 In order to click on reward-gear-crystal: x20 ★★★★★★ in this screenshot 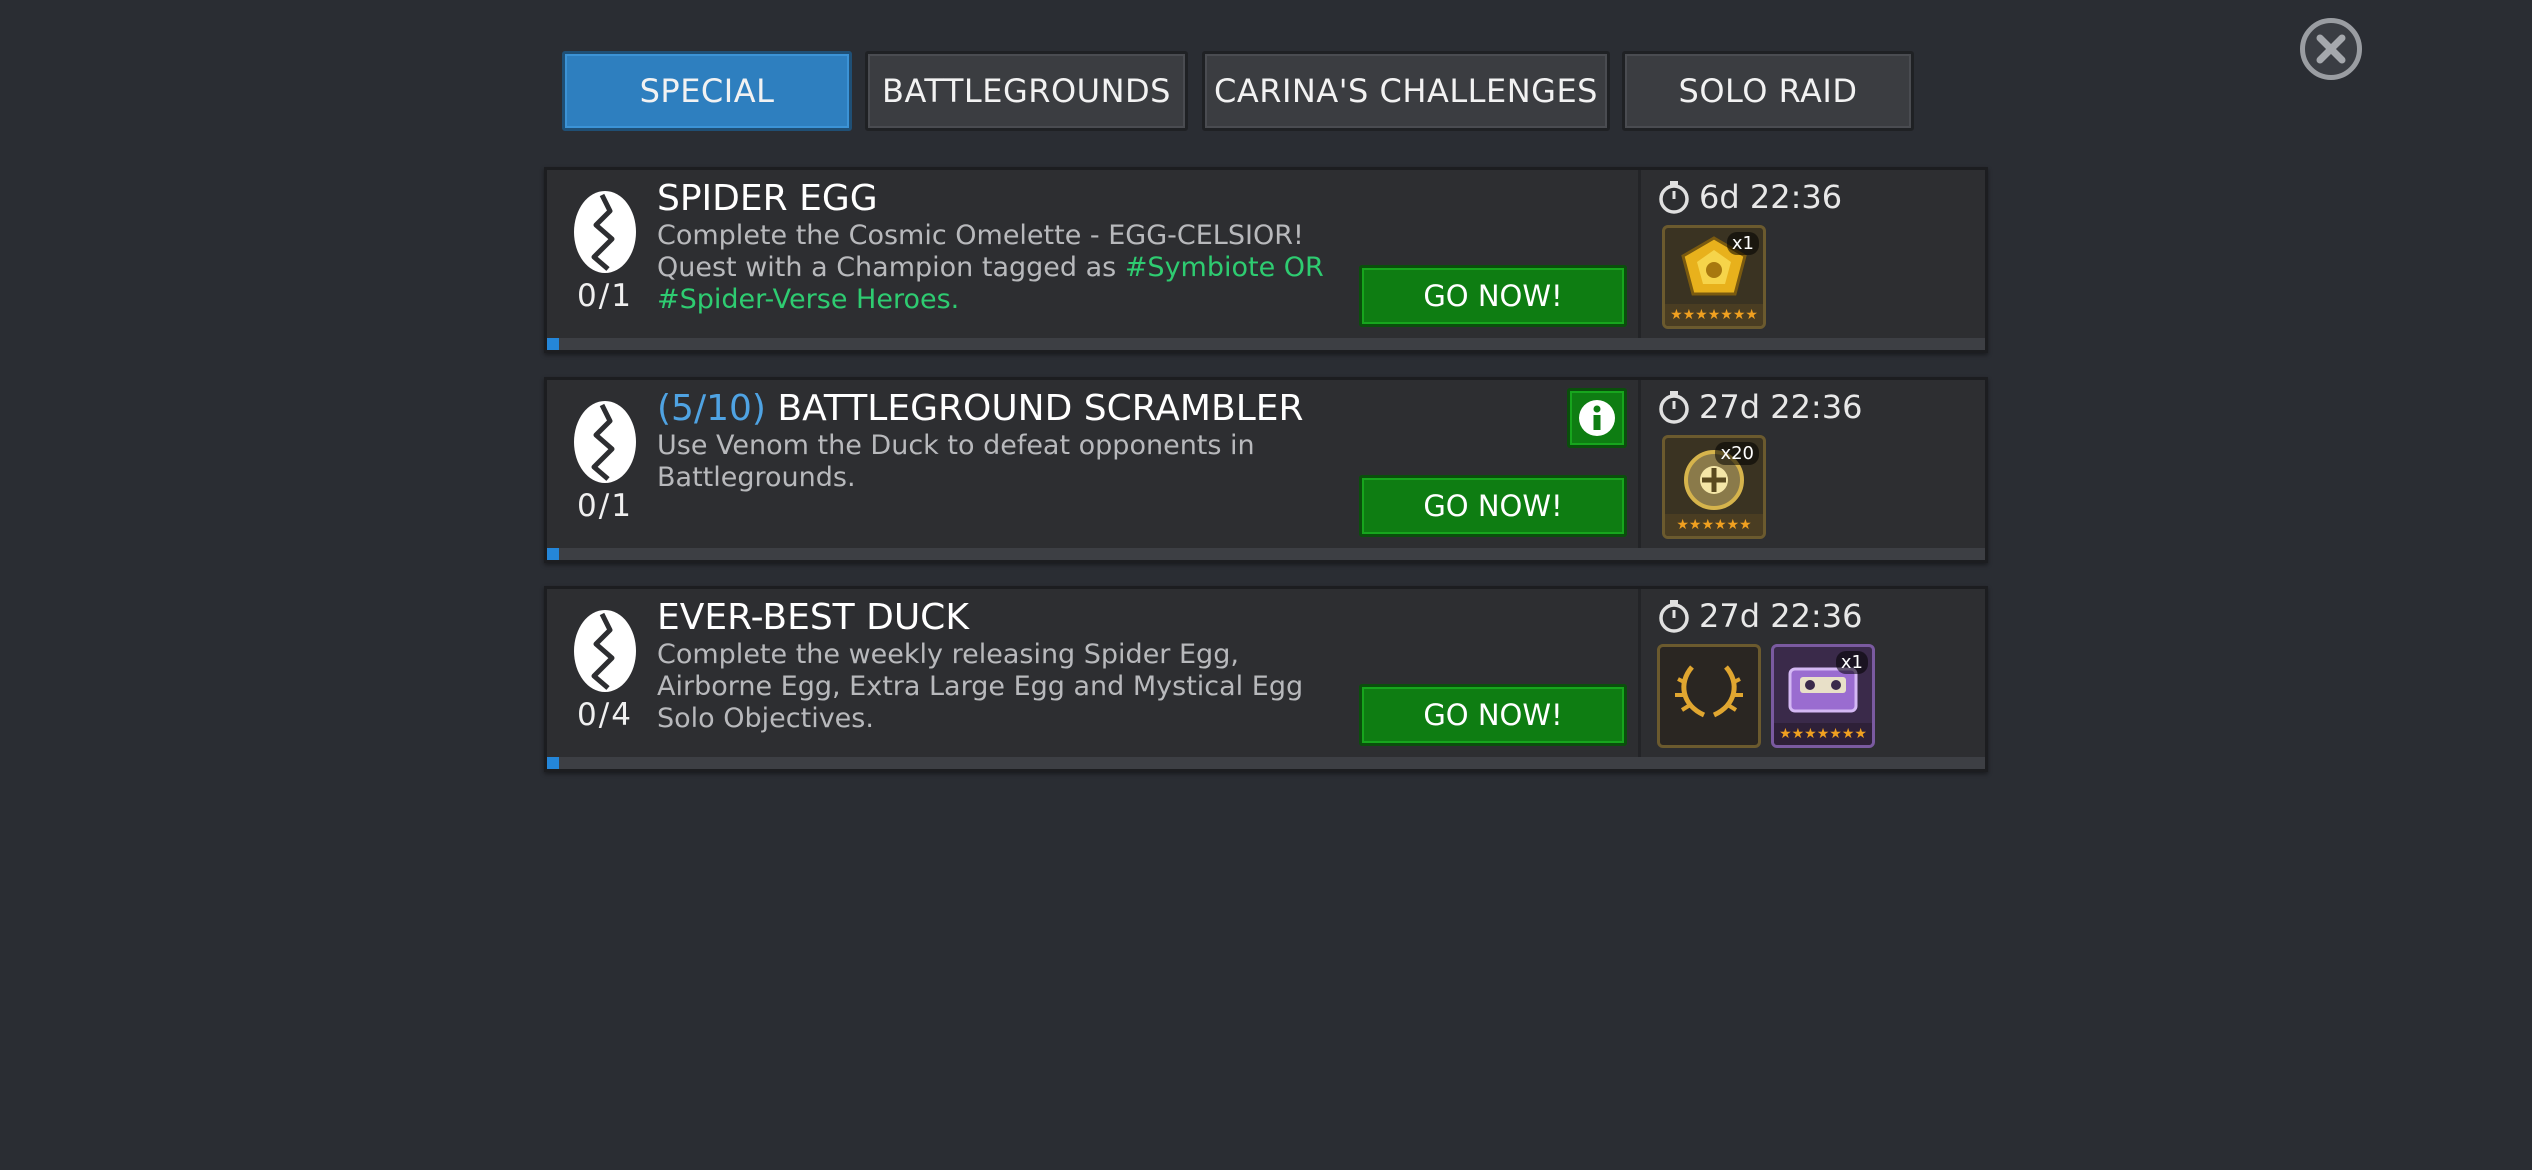, I will do `click(1714, 487)`.